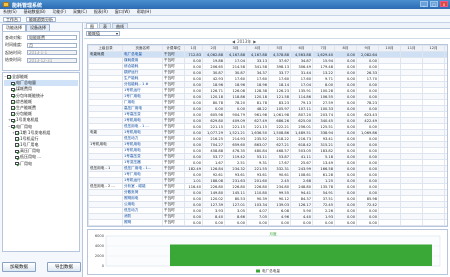 The width and height of the screenshot is (450, 277). Describe the element at coordinates (35, 12) in the screenshot. I see `menu-item: 基础数据(B)` at that location.